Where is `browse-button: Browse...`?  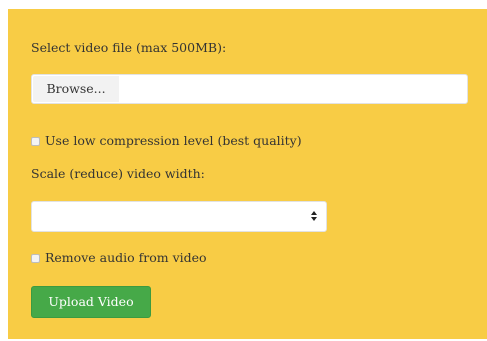 browse-button: Browse... is located at coordinates (76, 89).